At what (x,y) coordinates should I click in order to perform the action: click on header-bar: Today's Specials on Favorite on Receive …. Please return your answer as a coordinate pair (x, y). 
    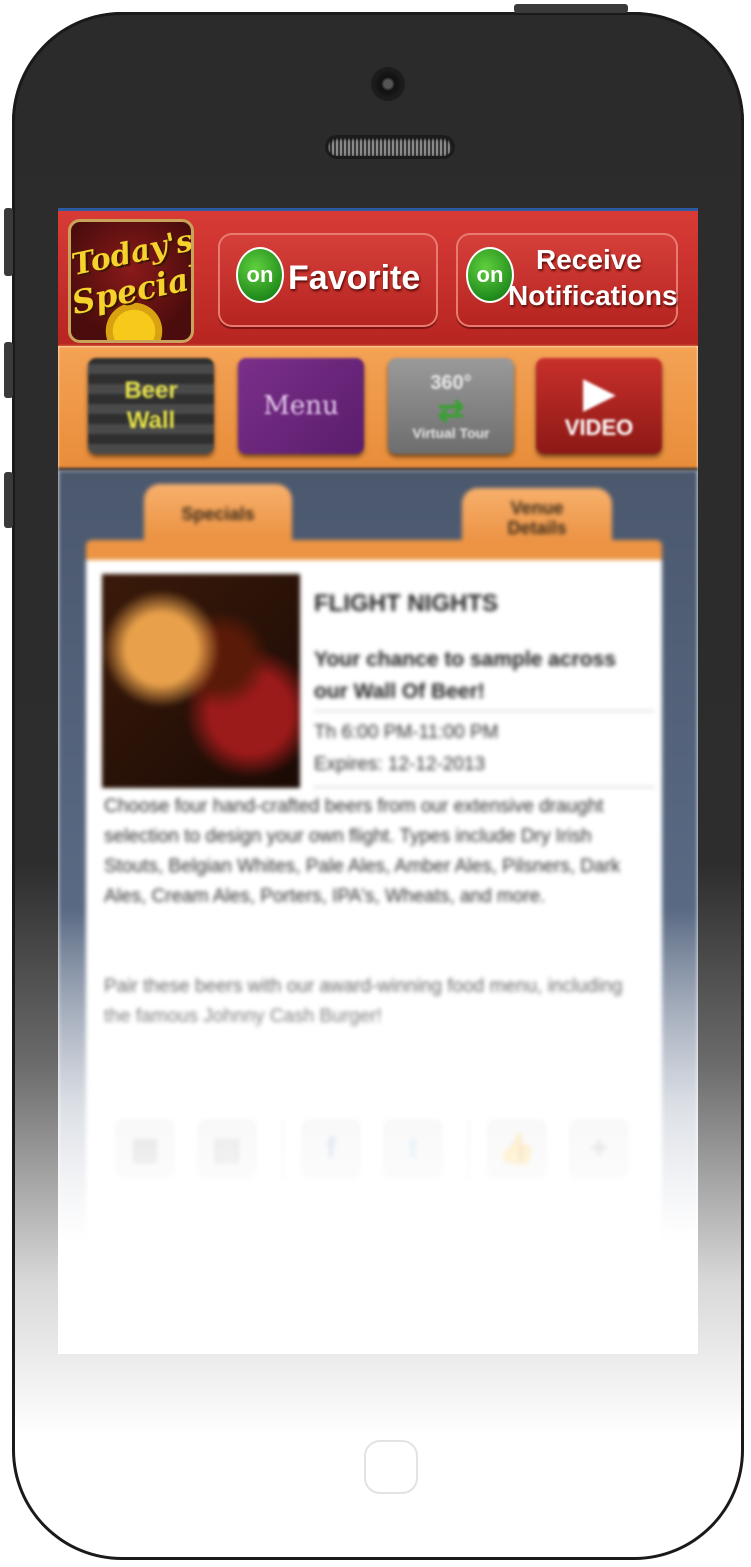
    Looking at the image, I should click on (378, 277).